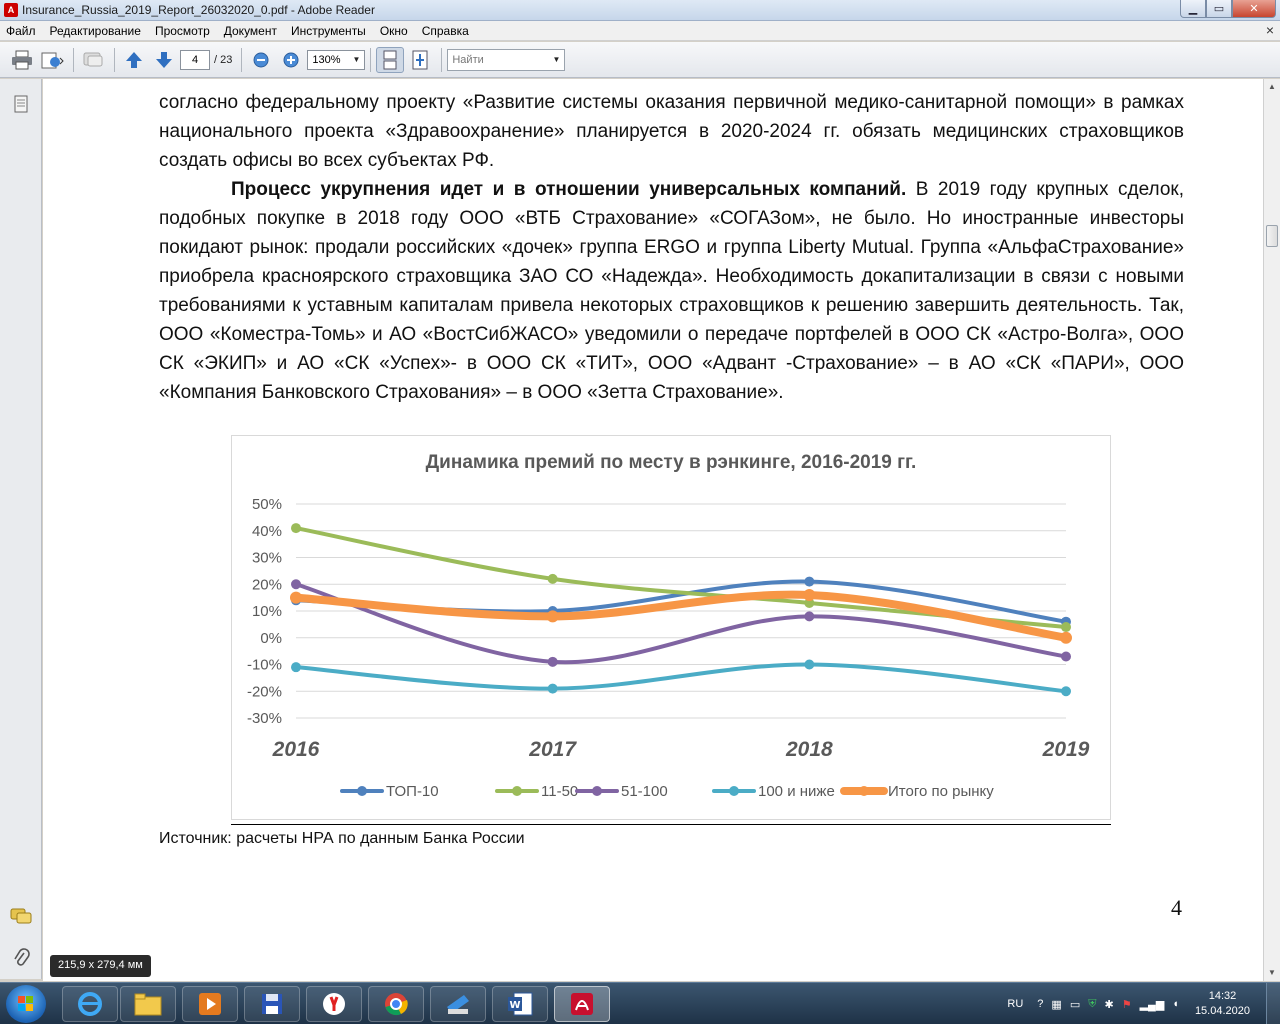 This screenshot has width=1280, height=1024. What do you see at coordinates (671, 824) in the screenshot?
I see `chart-bottom-rule` at bounding box center [671, 824].